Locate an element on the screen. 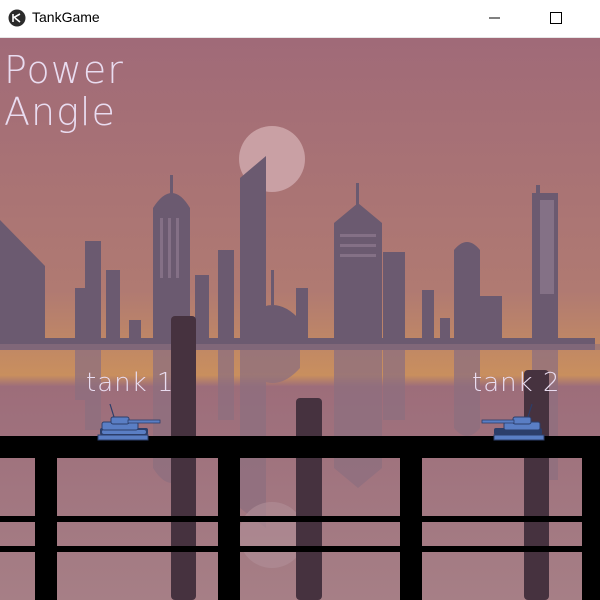  angle-label: Angle is located at coordinates (60, 112).